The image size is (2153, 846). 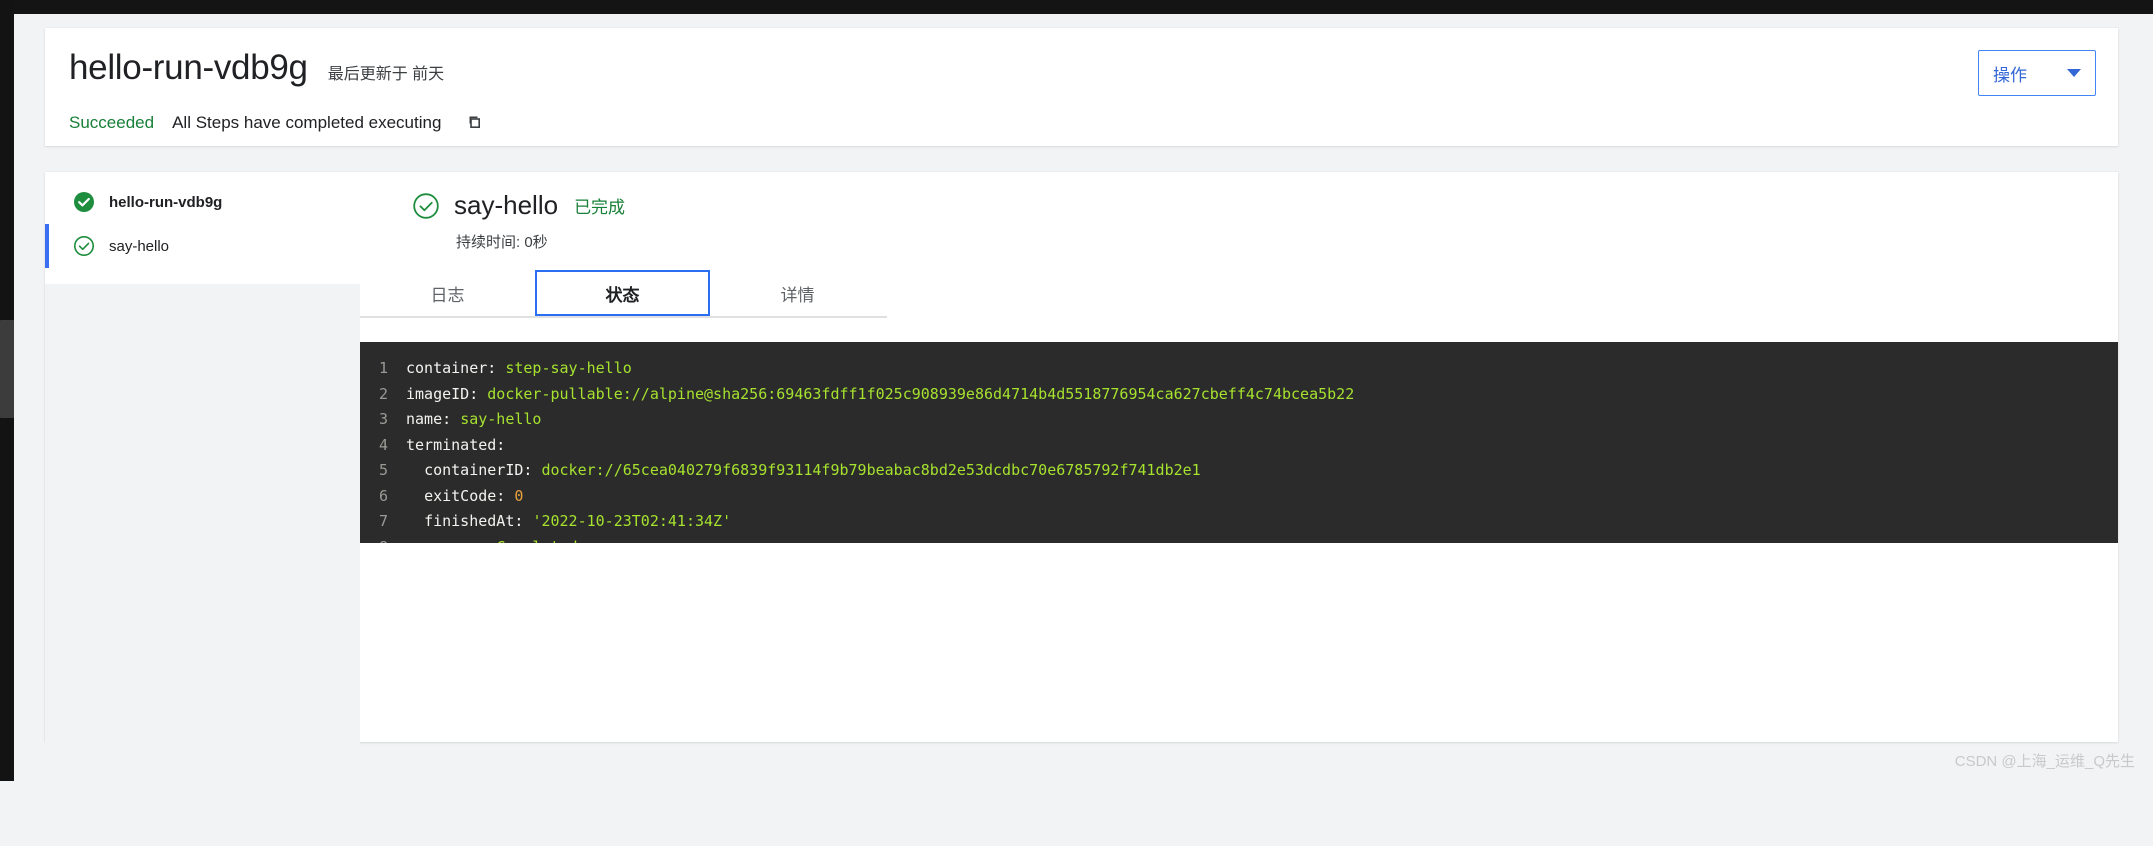 I want to click on actions-button-label: 操作, so click(x=2010, y=75).